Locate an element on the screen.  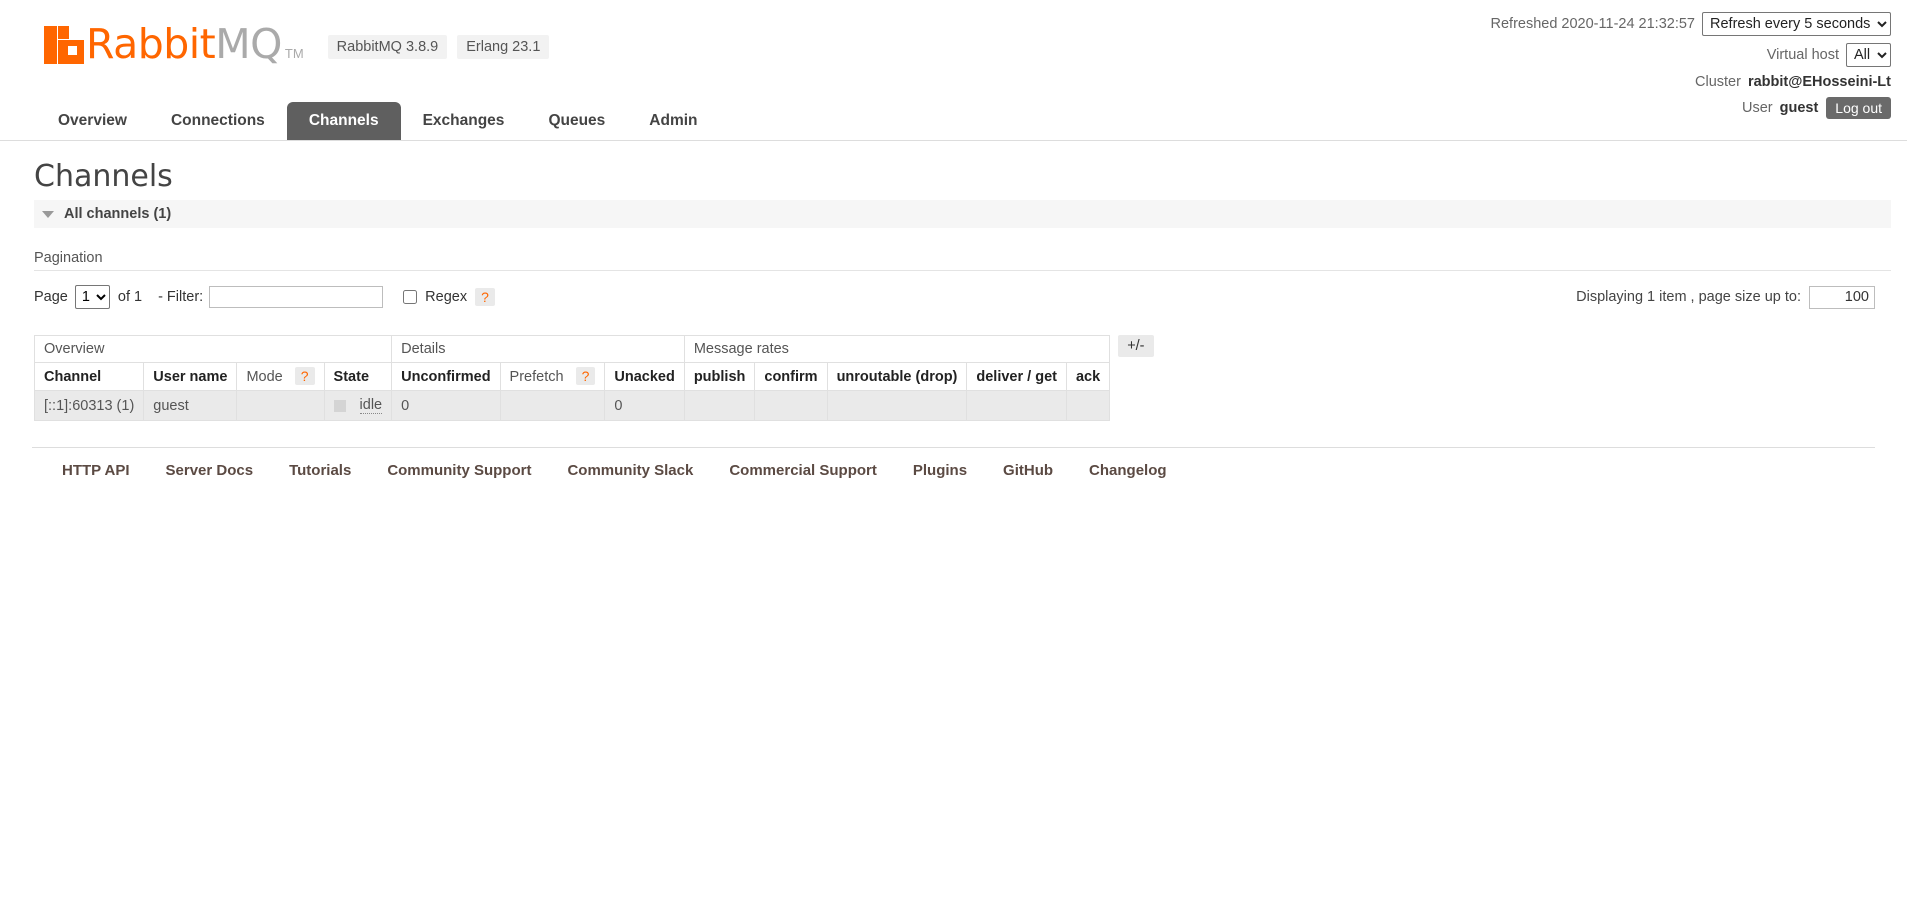
table-group-header-row: Overview Details Message rates is located at coordinates (572, 349).